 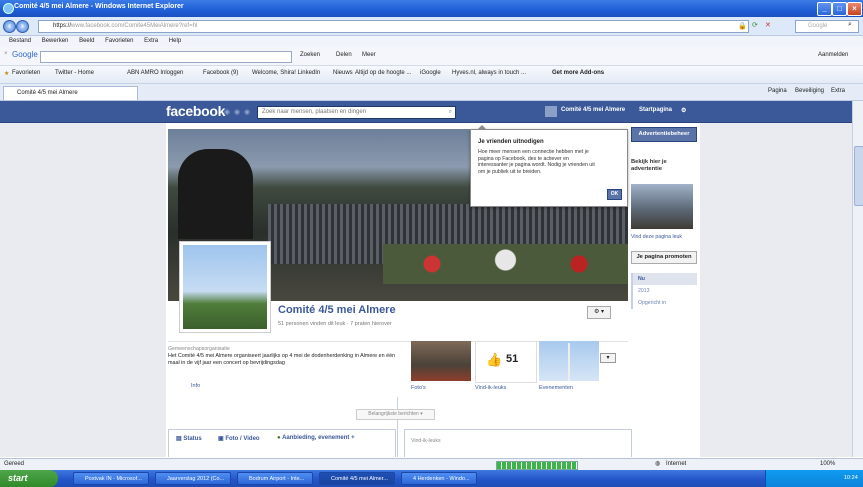 What do you see at coordinates (768, 25) in the screenshot?
I see `stop-icon: ✕` at bounding box center [768, 25].